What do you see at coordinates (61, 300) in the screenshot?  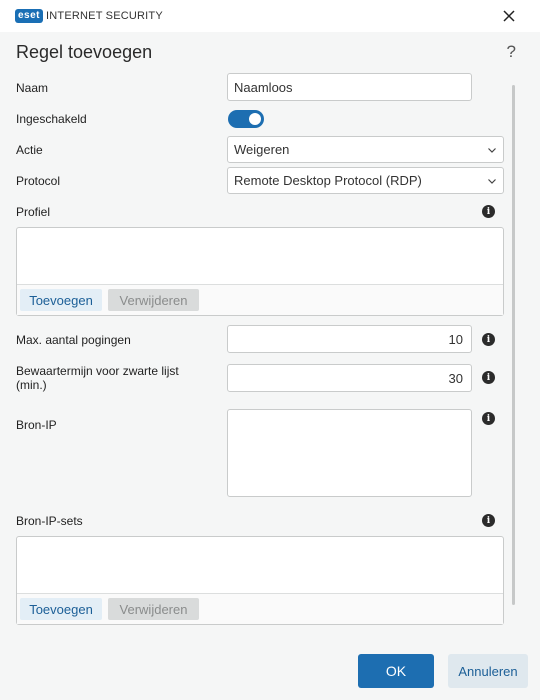 I see `profile-add-button: Toevoegen` at bounding box center [61, 300].